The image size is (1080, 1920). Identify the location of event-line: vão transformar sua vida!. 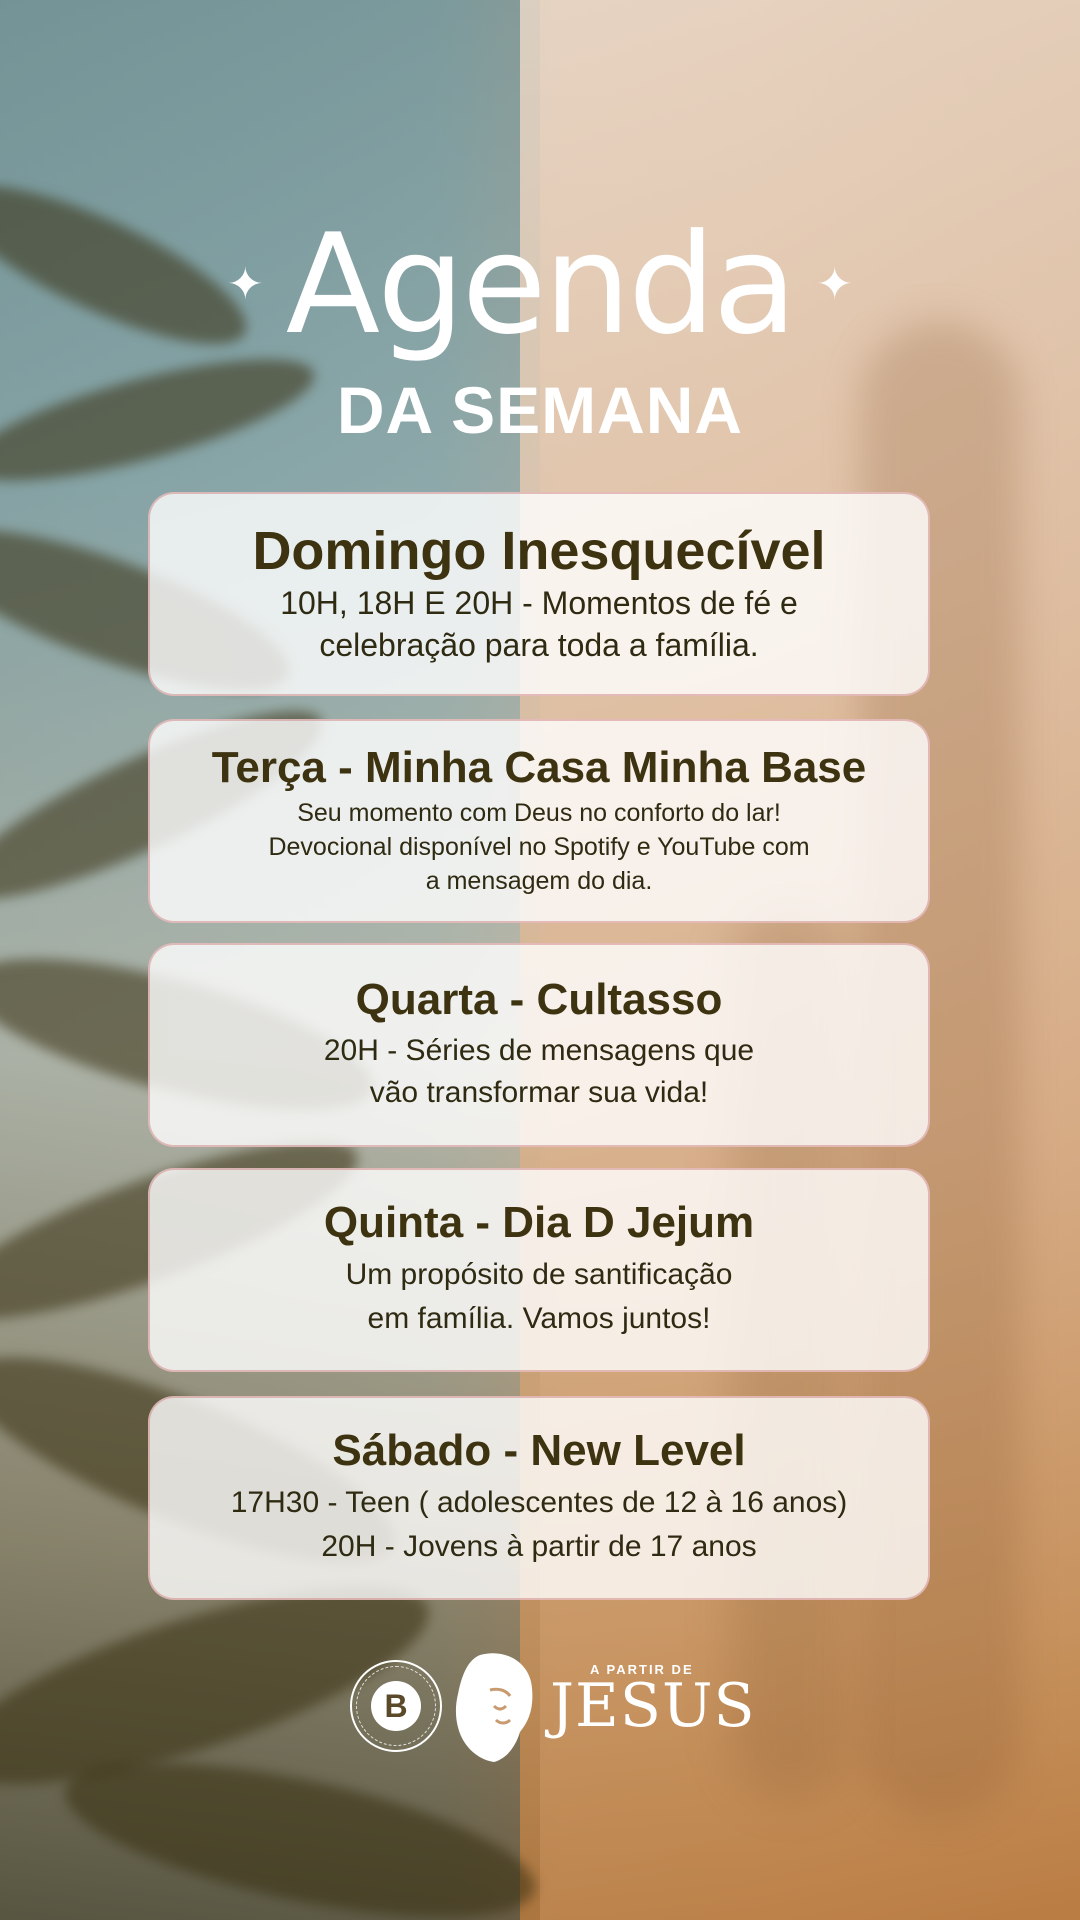
(539, 1093).